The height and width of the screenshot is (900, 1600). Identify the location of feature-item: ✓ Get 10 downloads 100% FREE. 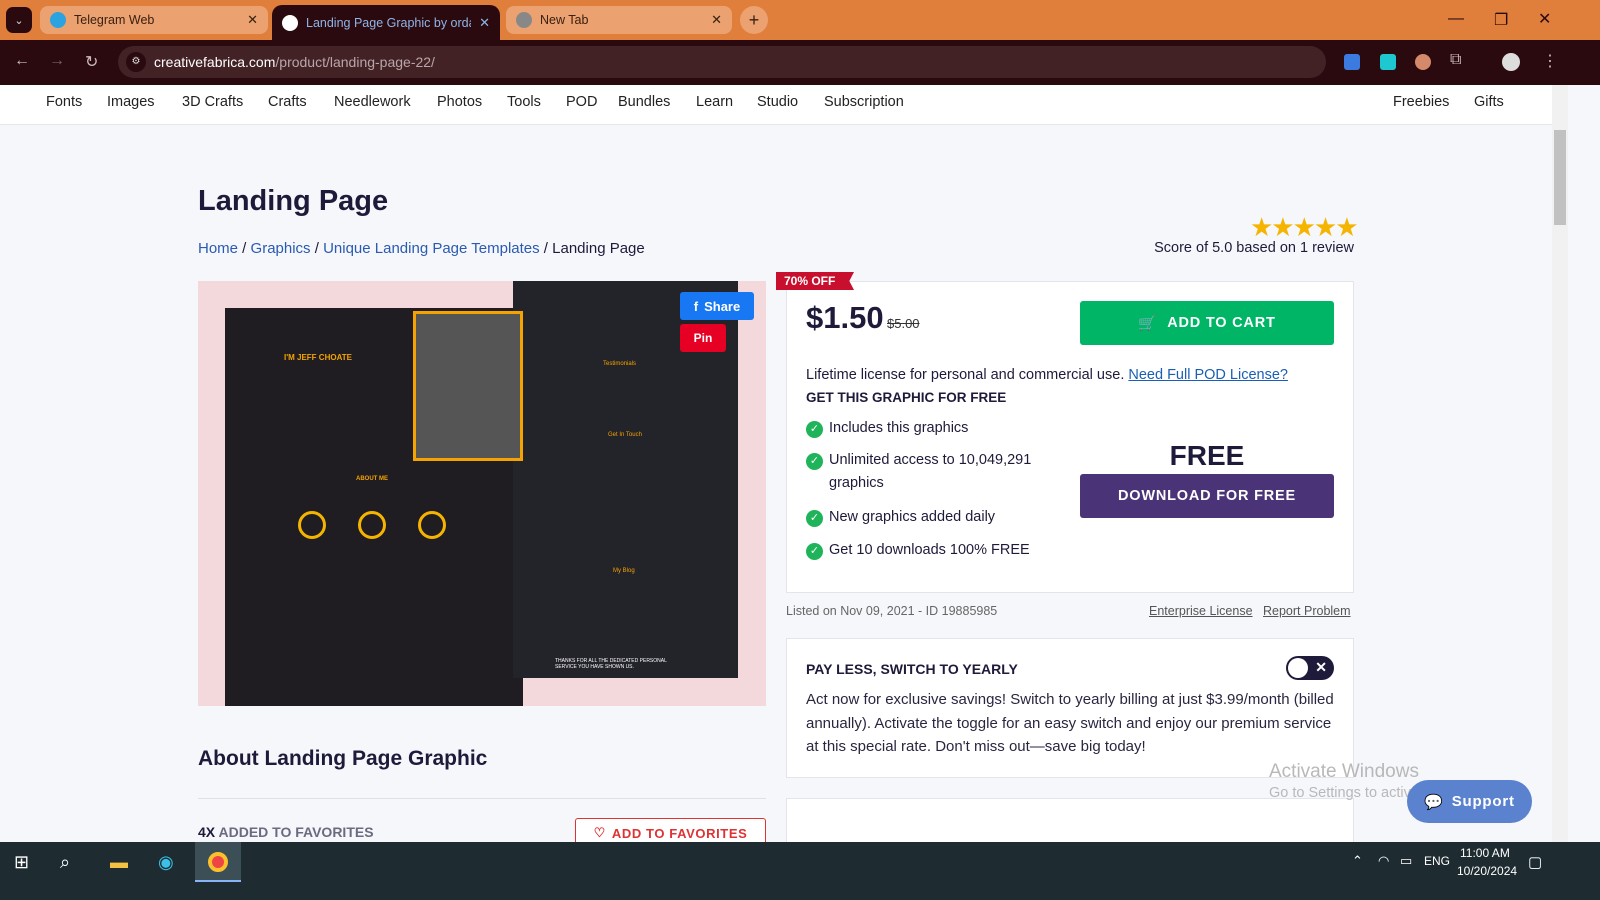
(931, 550).